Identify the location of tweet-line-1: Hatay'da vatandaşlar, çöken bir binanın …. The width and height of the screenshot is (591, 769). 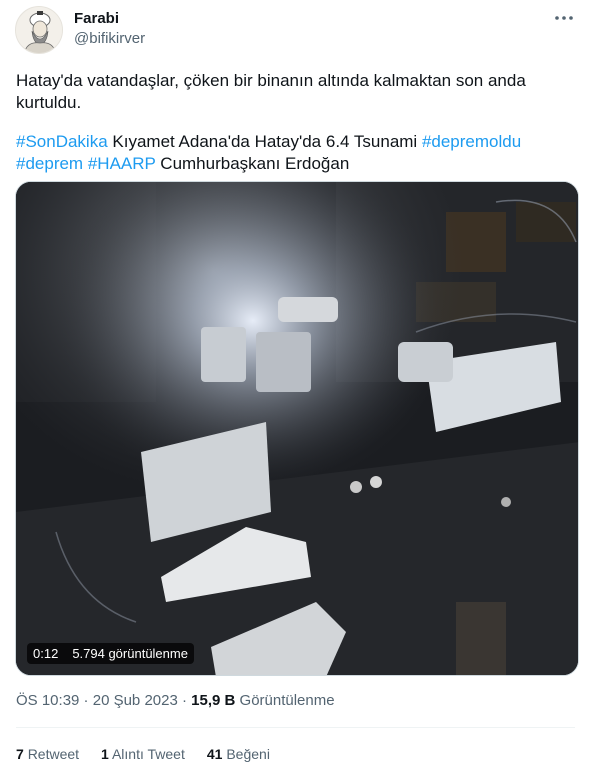
(271, 91).